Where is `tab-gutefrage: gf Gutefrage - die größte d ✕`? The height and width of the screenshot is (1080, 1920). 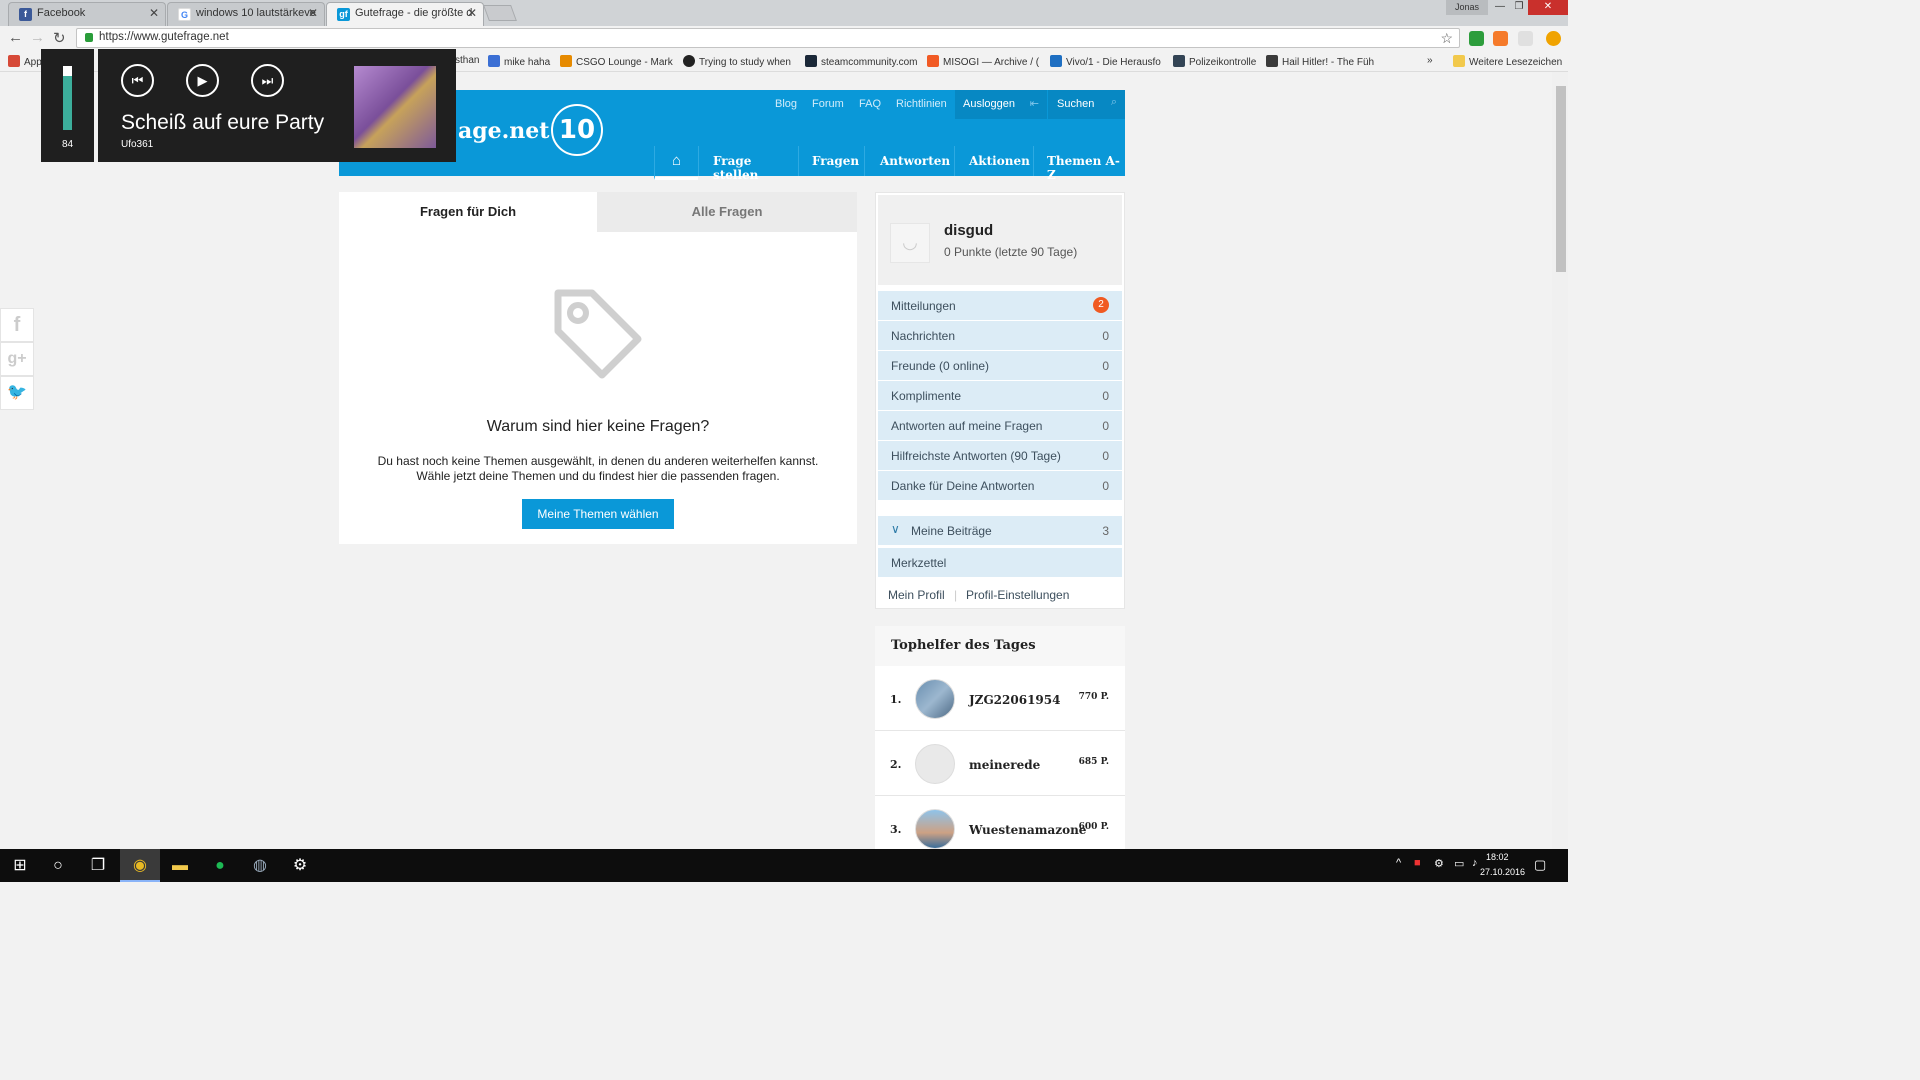
tab-gutefrage: gf Gutefrage - die größte d ✕ is located at coordinates (405, 14).